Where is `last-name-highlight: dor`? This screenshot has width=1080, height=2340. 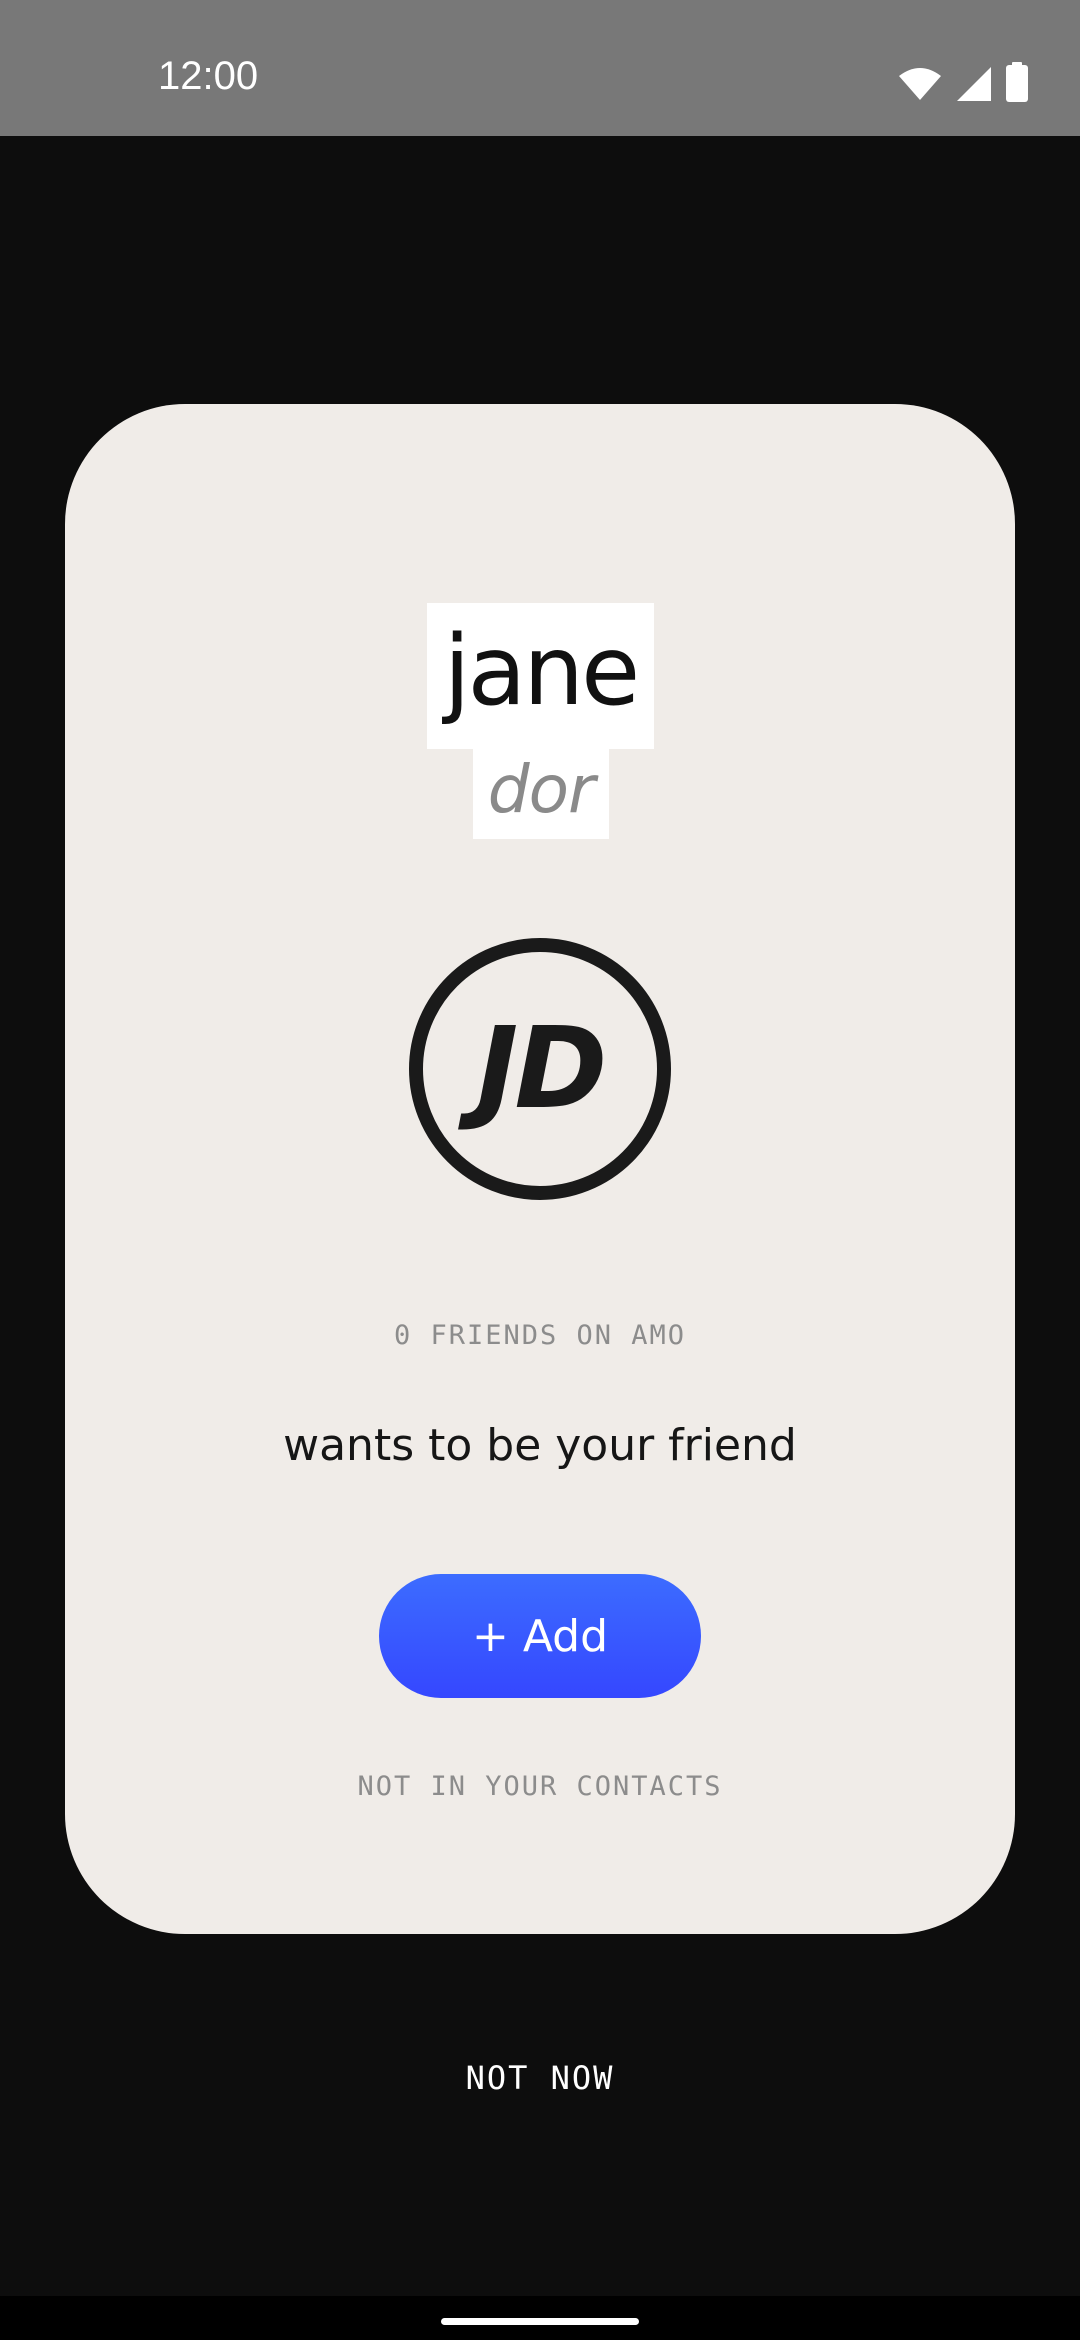 last-name-highlight: dor is located at coordinates (541, 794).